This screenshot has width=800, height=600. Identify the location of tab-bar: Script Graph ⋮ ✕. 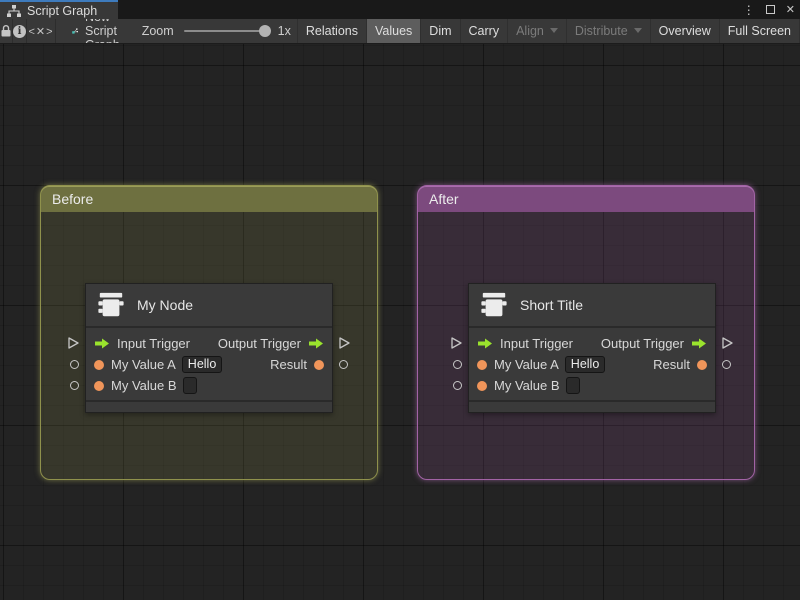
(400, 9).